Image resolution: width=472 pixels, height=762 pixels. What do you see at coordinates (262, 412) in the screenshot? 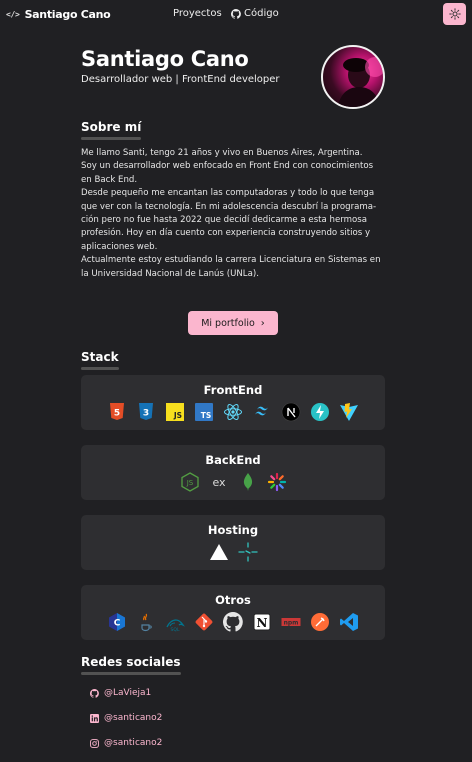
I see `tailwind-icon` at bounding box center [262, 412].